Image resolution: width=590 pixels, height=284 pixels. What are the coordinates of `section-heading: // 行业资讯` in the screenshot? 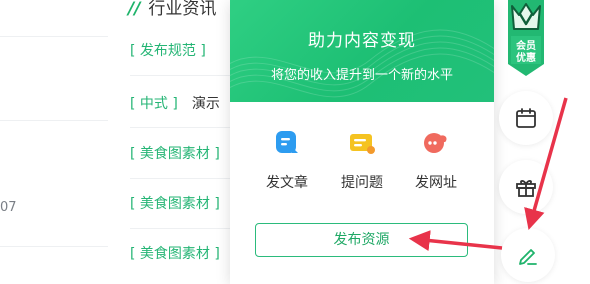 It's located at (172, 9).